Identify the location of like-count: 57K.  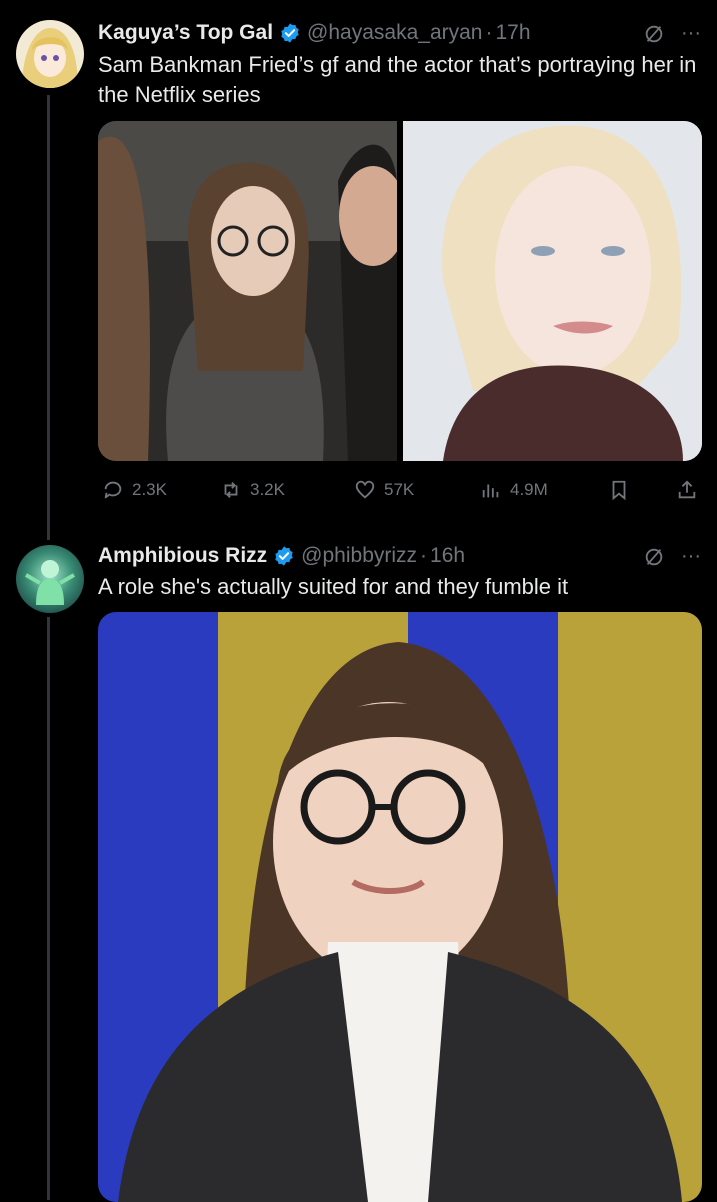
(399, 489).